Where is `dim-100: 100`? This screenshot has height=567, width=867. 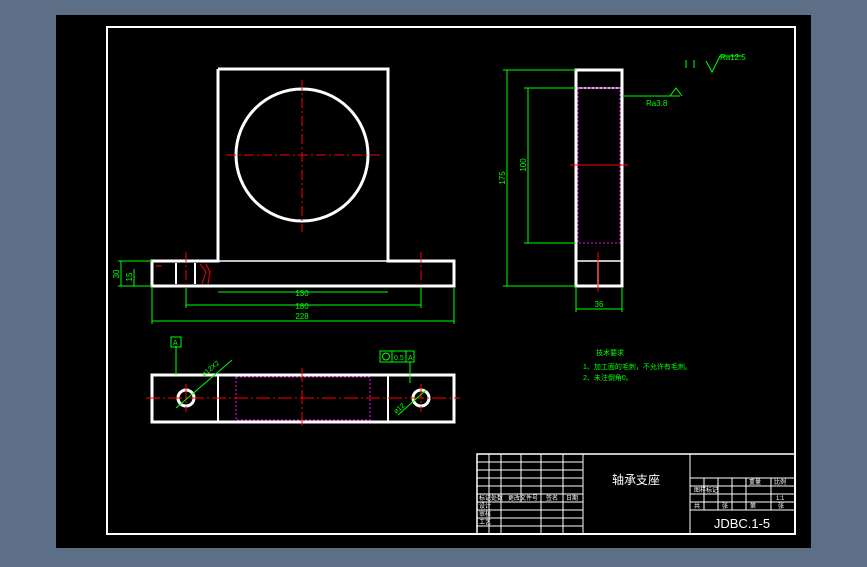 dim-100: 100 is located at coordinates (523, 165).